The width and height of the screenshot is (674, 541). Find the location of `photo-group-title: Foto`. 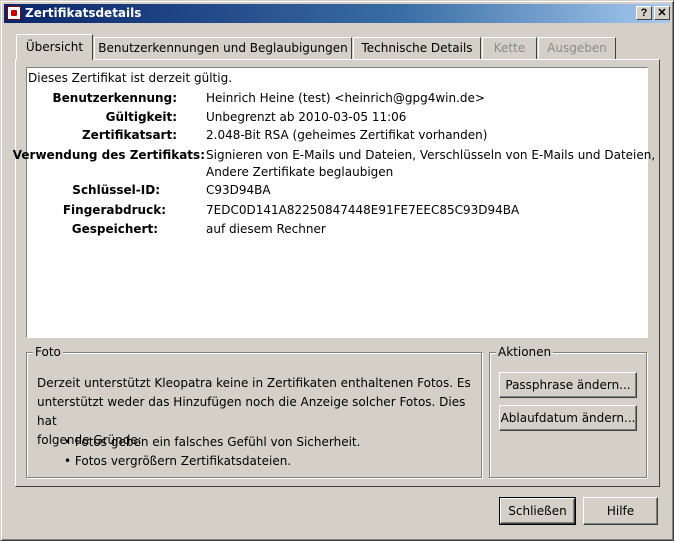

photo-group-title: Foto is located at coordinates (48, 352).